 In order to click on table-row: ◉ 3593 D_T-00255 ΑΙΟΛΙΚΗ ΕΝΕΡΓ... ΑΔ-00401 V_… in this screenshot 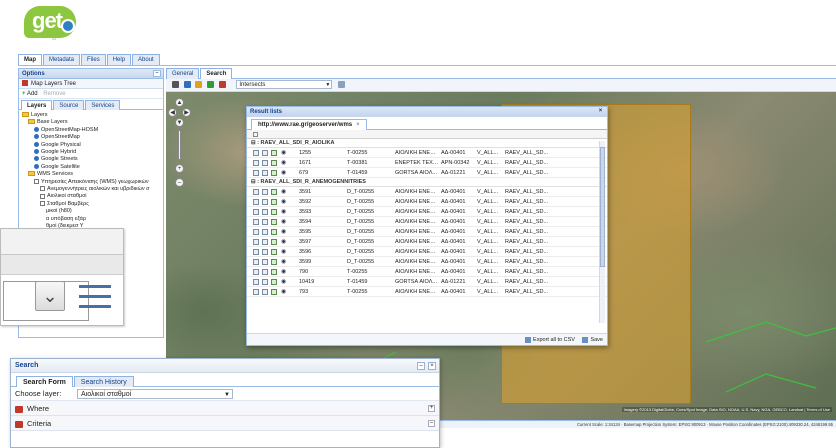, I will do `click(427, 212)`.